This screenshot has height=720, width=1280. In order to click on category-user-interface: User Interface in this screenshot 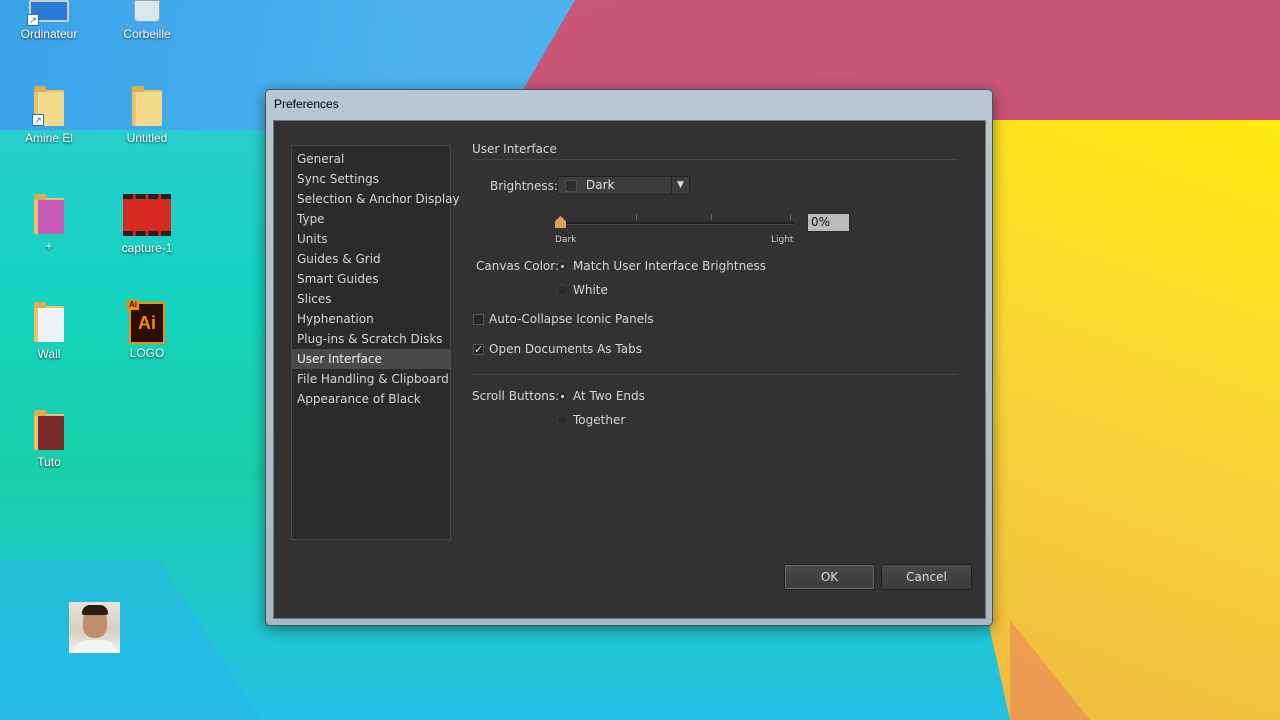, I will do `click(371, 359)`.